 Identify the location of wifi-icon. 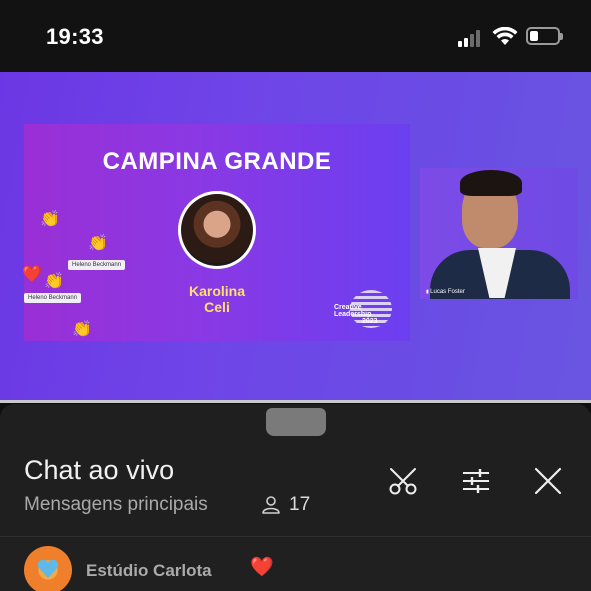
(505, 36).